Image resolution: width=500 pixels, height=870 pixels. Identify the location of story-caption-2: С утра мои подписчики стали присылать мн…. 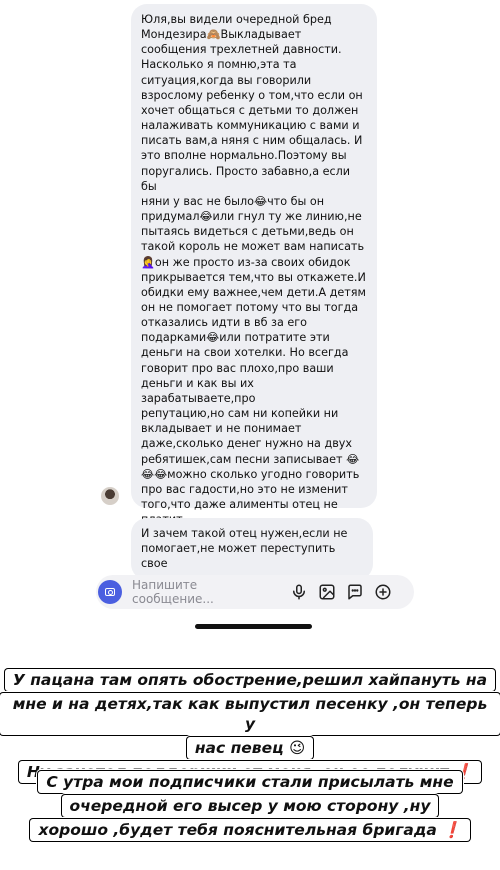
(250, 806).